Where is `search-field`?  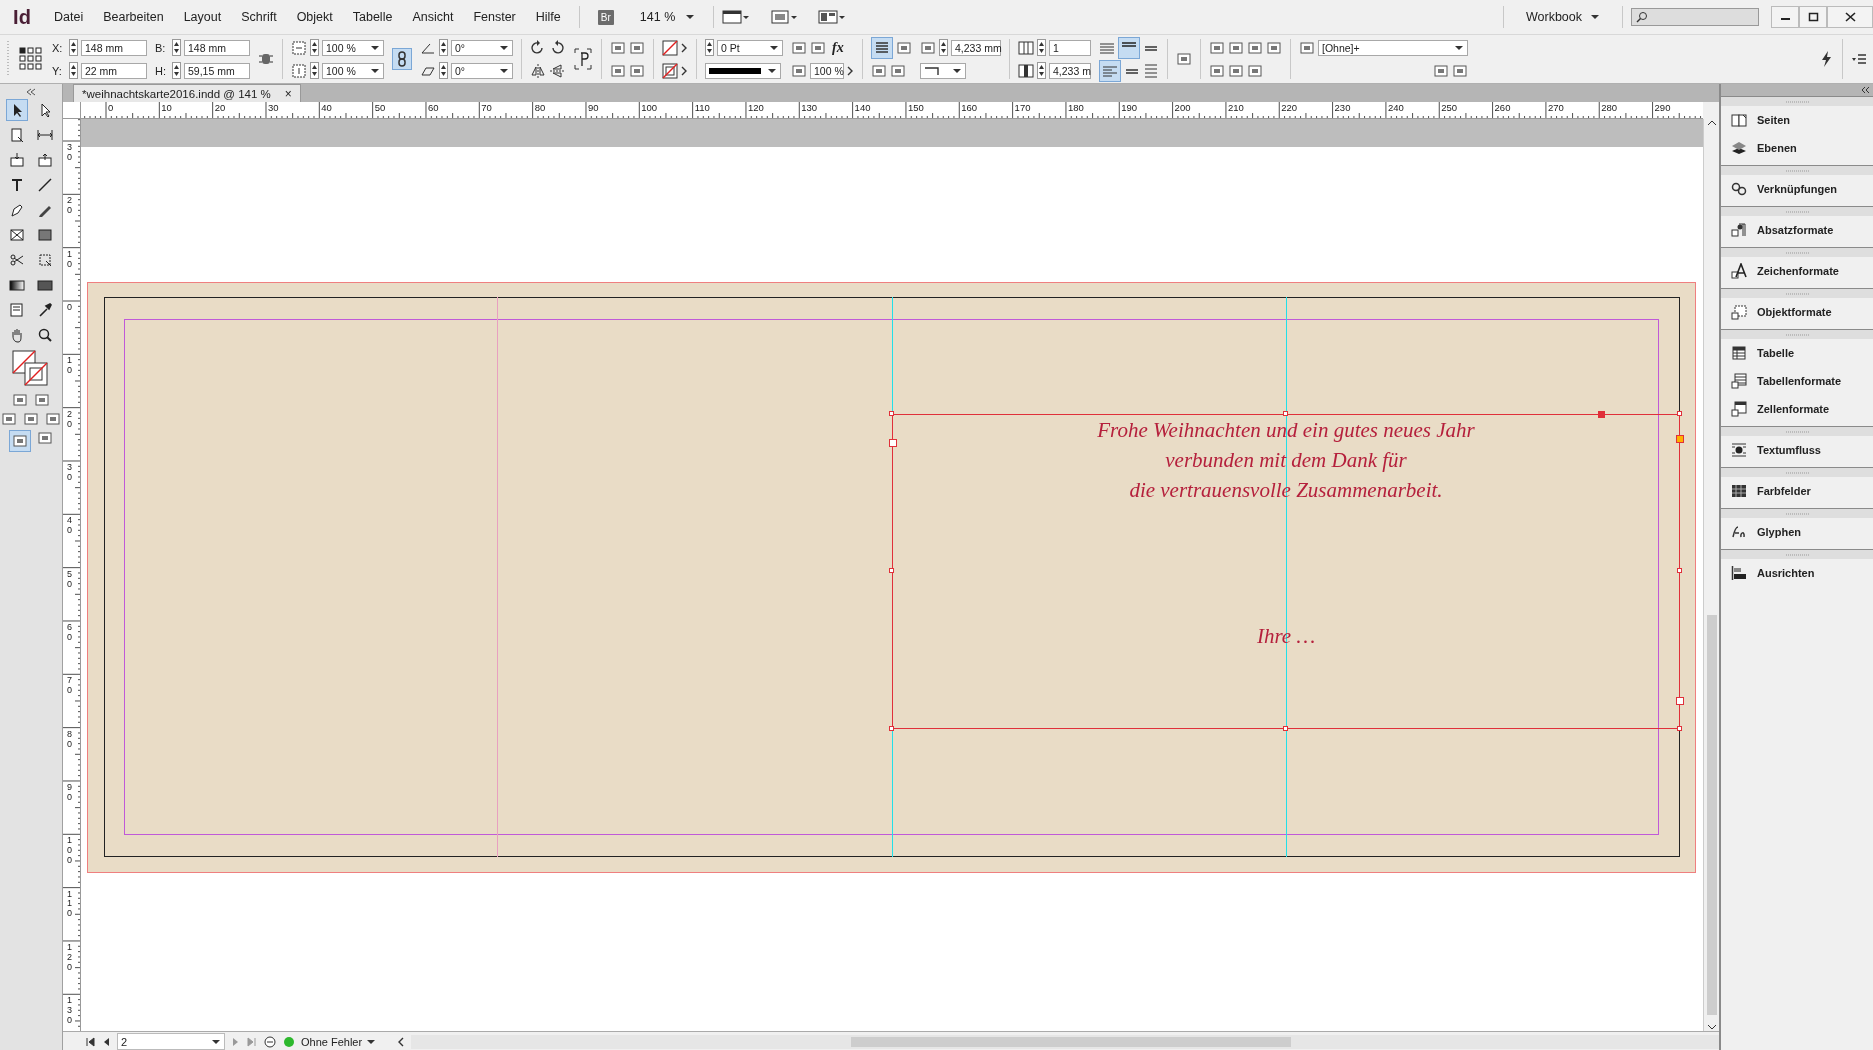
search-field is located at coordinates (1695, 17).